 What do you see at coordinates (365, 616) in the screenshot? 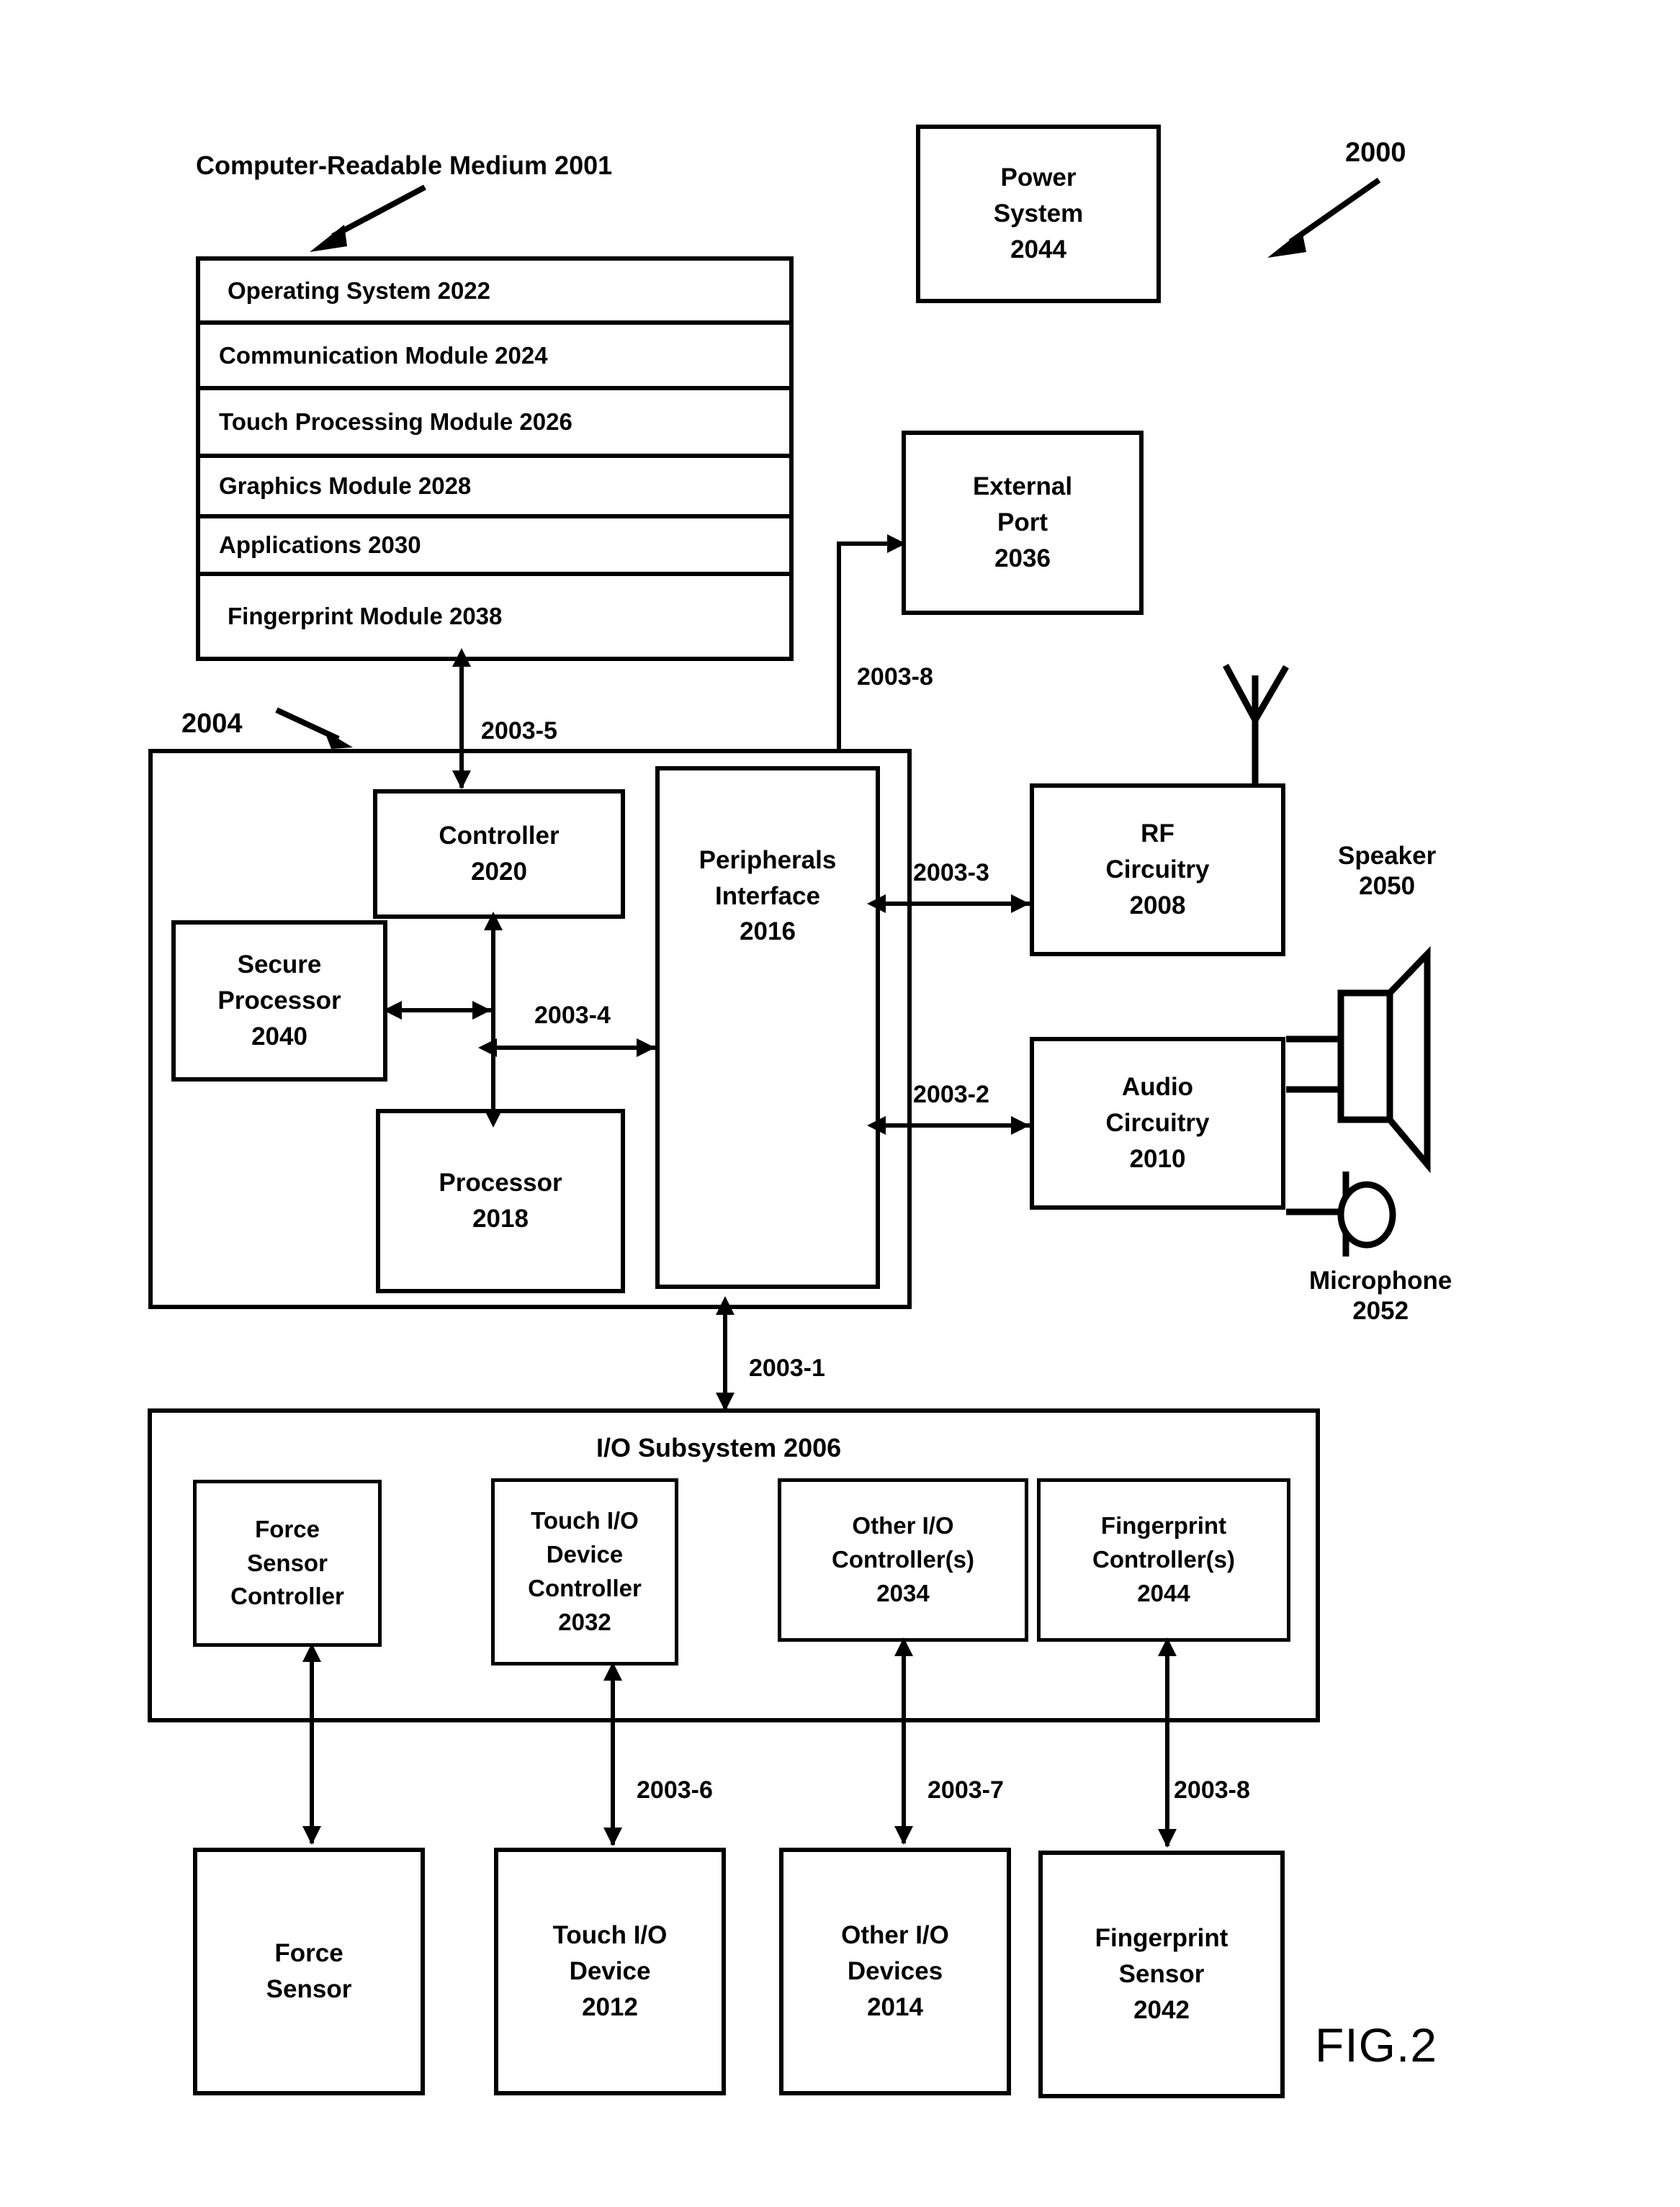
I see `stack-item-label: Fingerprint Module 2038` at bounding box center [365, 616].